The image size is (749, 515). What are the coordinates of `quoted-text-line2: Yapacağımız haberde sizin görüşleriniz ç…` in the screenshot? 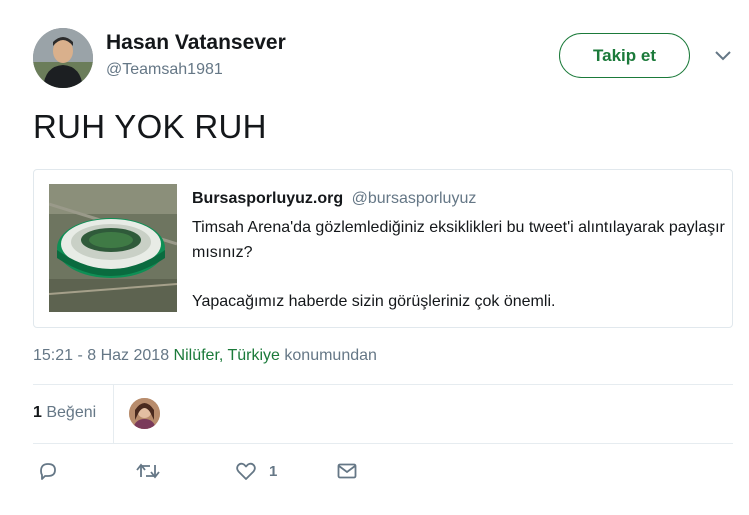 It's located at (374, 301).